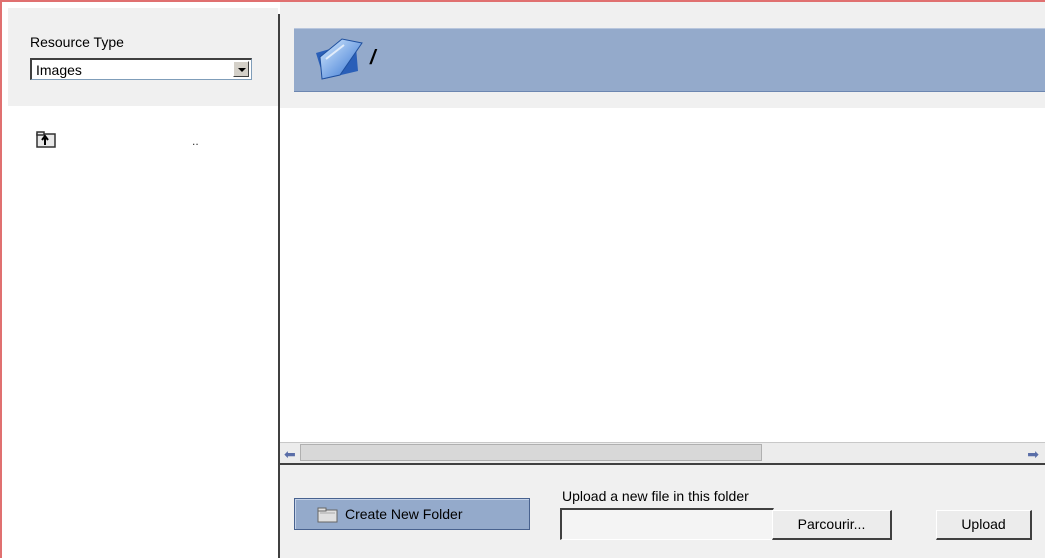  Describe the element at coordinates (667, 524) in the screenshot. I see `upload-file-input` at that location.